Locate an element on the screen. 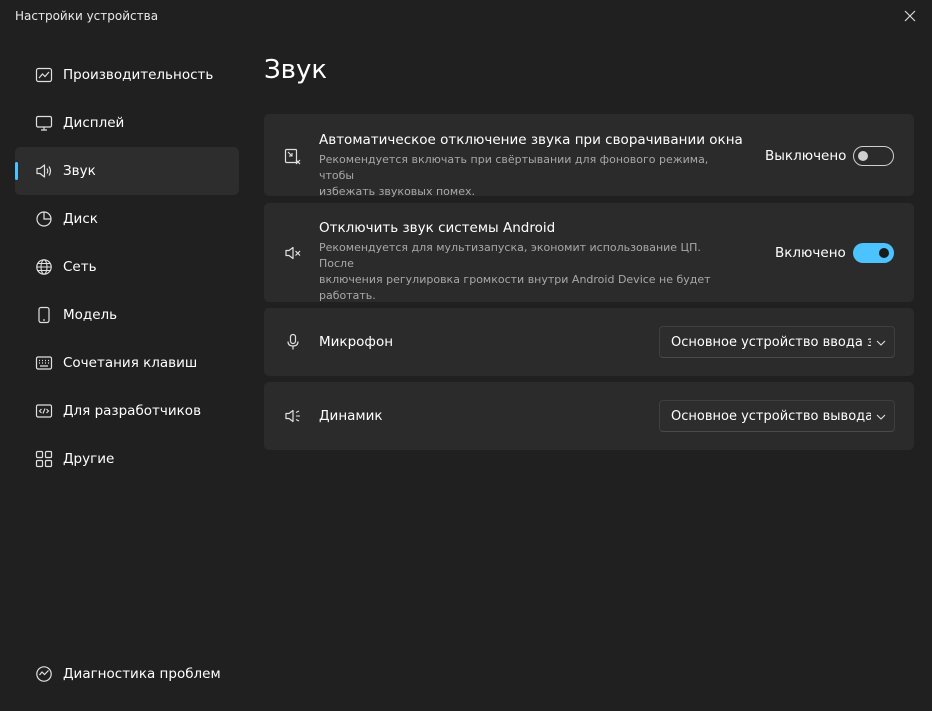 The width and height of the screenshot is (932, 711). sidebar-item-sound: Звук is located at coordinates (127, 171).